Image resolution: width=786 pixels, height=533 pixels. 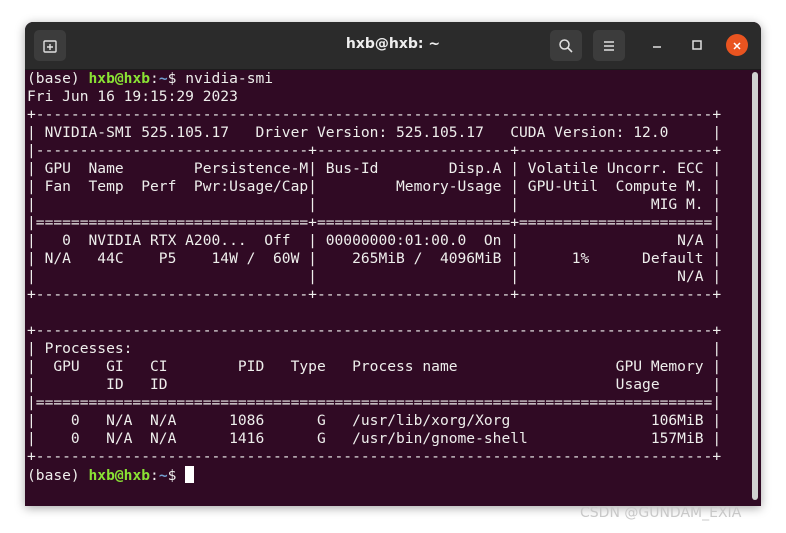 I want to click on output-line: | Processes: |, so click(x=374, y=348).